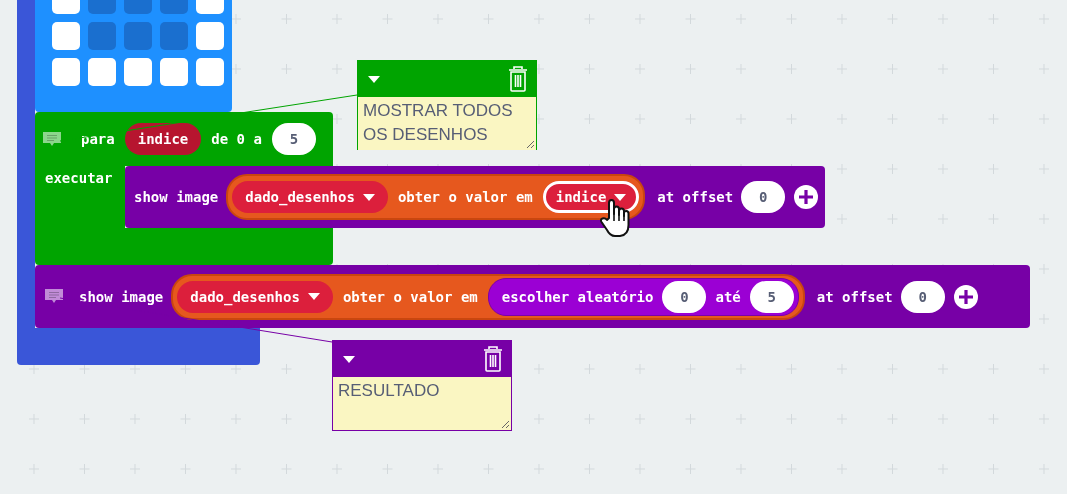 This screenshot has width=1067, height=494. I want to click on block-label: até, so click(728, 296).